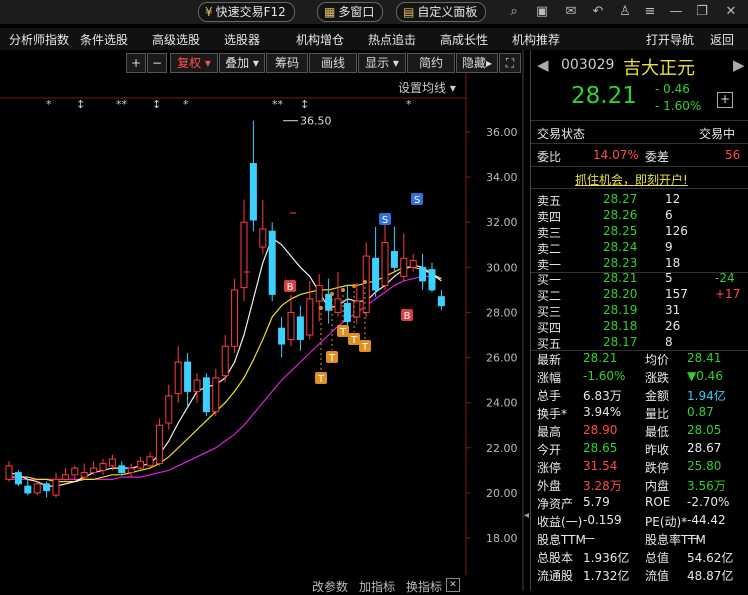  Describe the element at coordinates (549, 280) in the screenshot. I see `bid-level-label: 买一` at that location.